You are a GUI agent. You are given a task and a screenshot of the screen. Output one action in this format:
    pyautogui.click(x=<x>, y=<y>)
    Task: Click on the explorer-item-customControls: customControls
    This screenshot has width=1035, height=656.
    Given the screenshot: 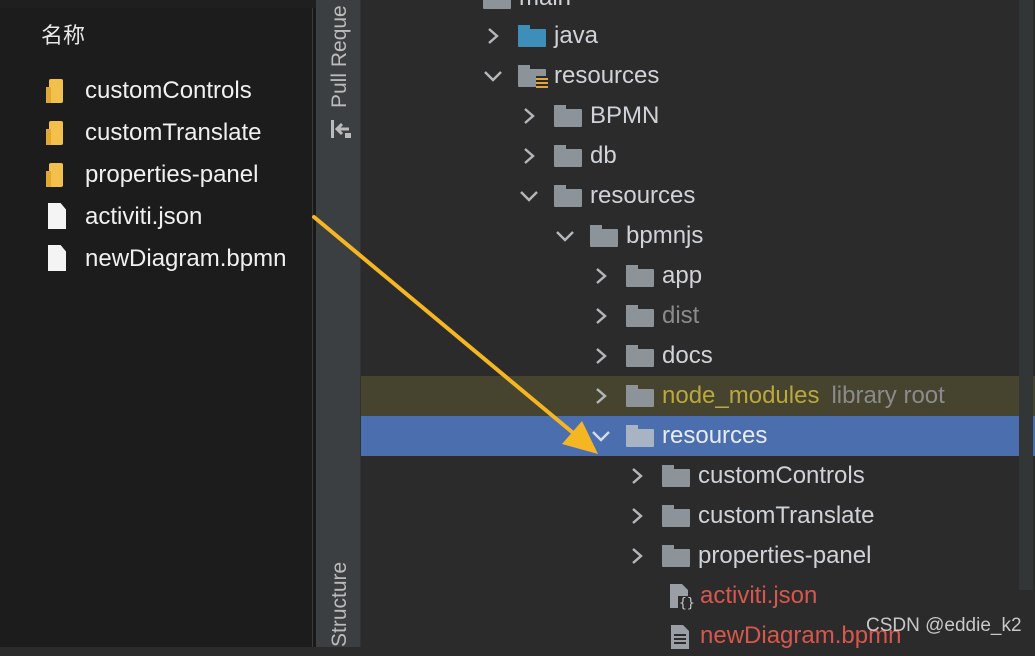 What is the action you would take?
    pyautogui.click(x=148, y=91)
    